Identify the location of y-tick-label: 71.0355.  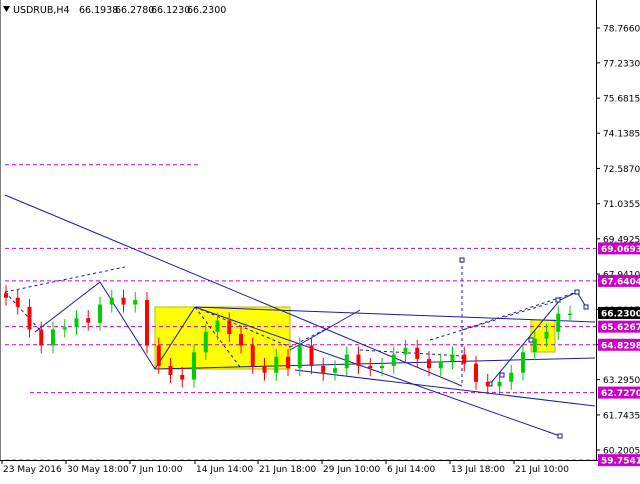
(621, 205).